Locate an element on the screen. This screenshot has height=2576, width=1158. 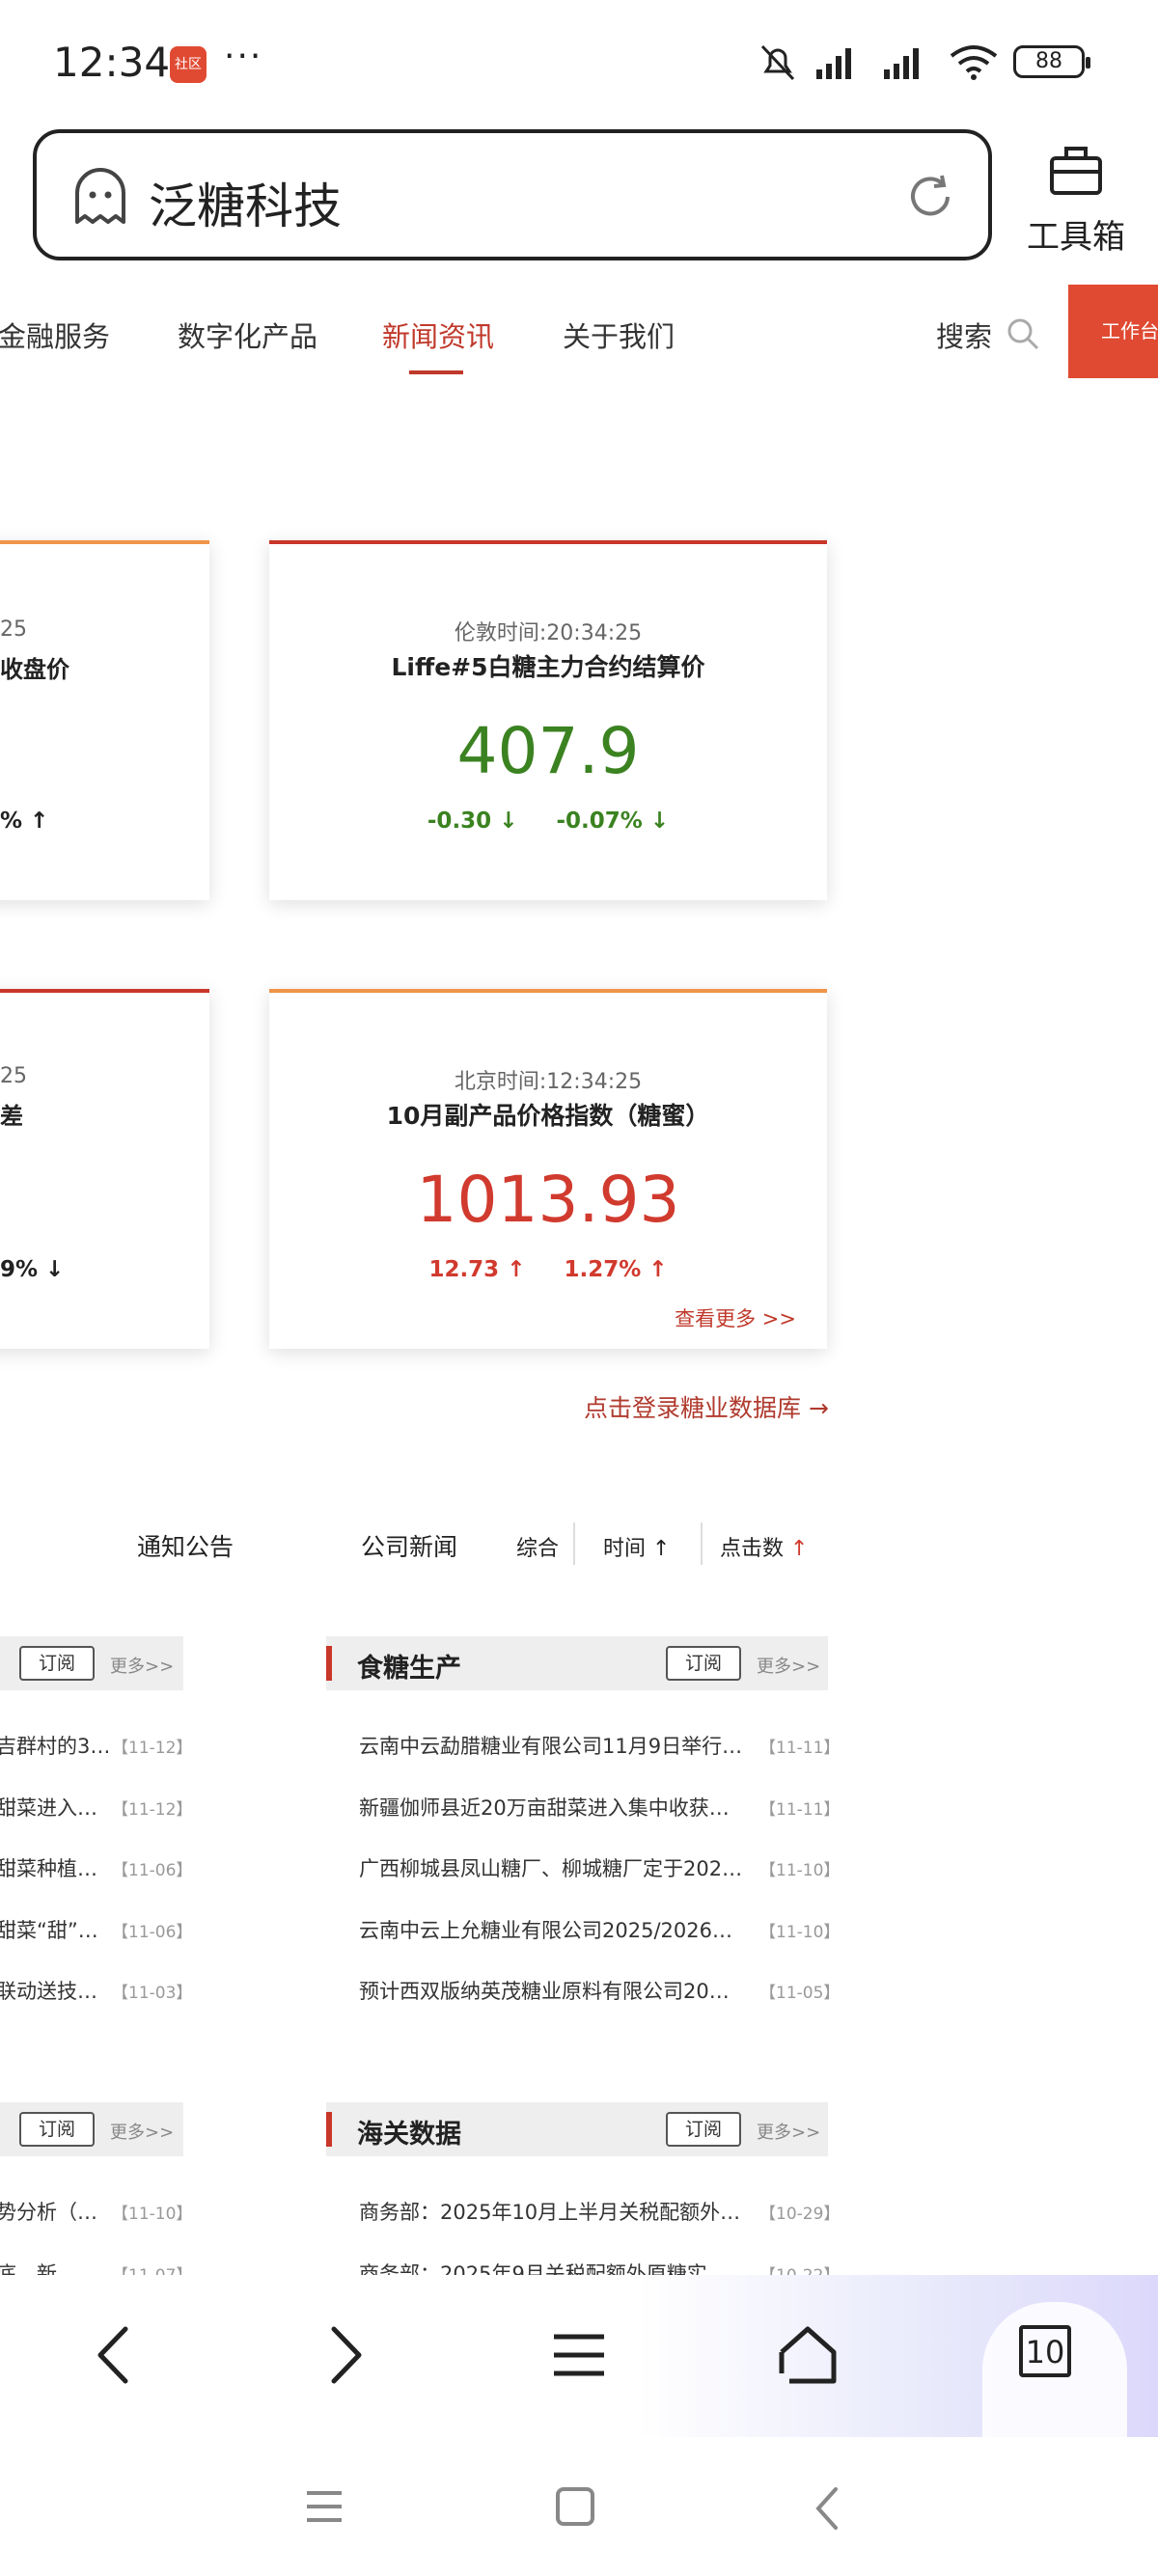
card-time: 25 is located at coordinates (13, 1076).